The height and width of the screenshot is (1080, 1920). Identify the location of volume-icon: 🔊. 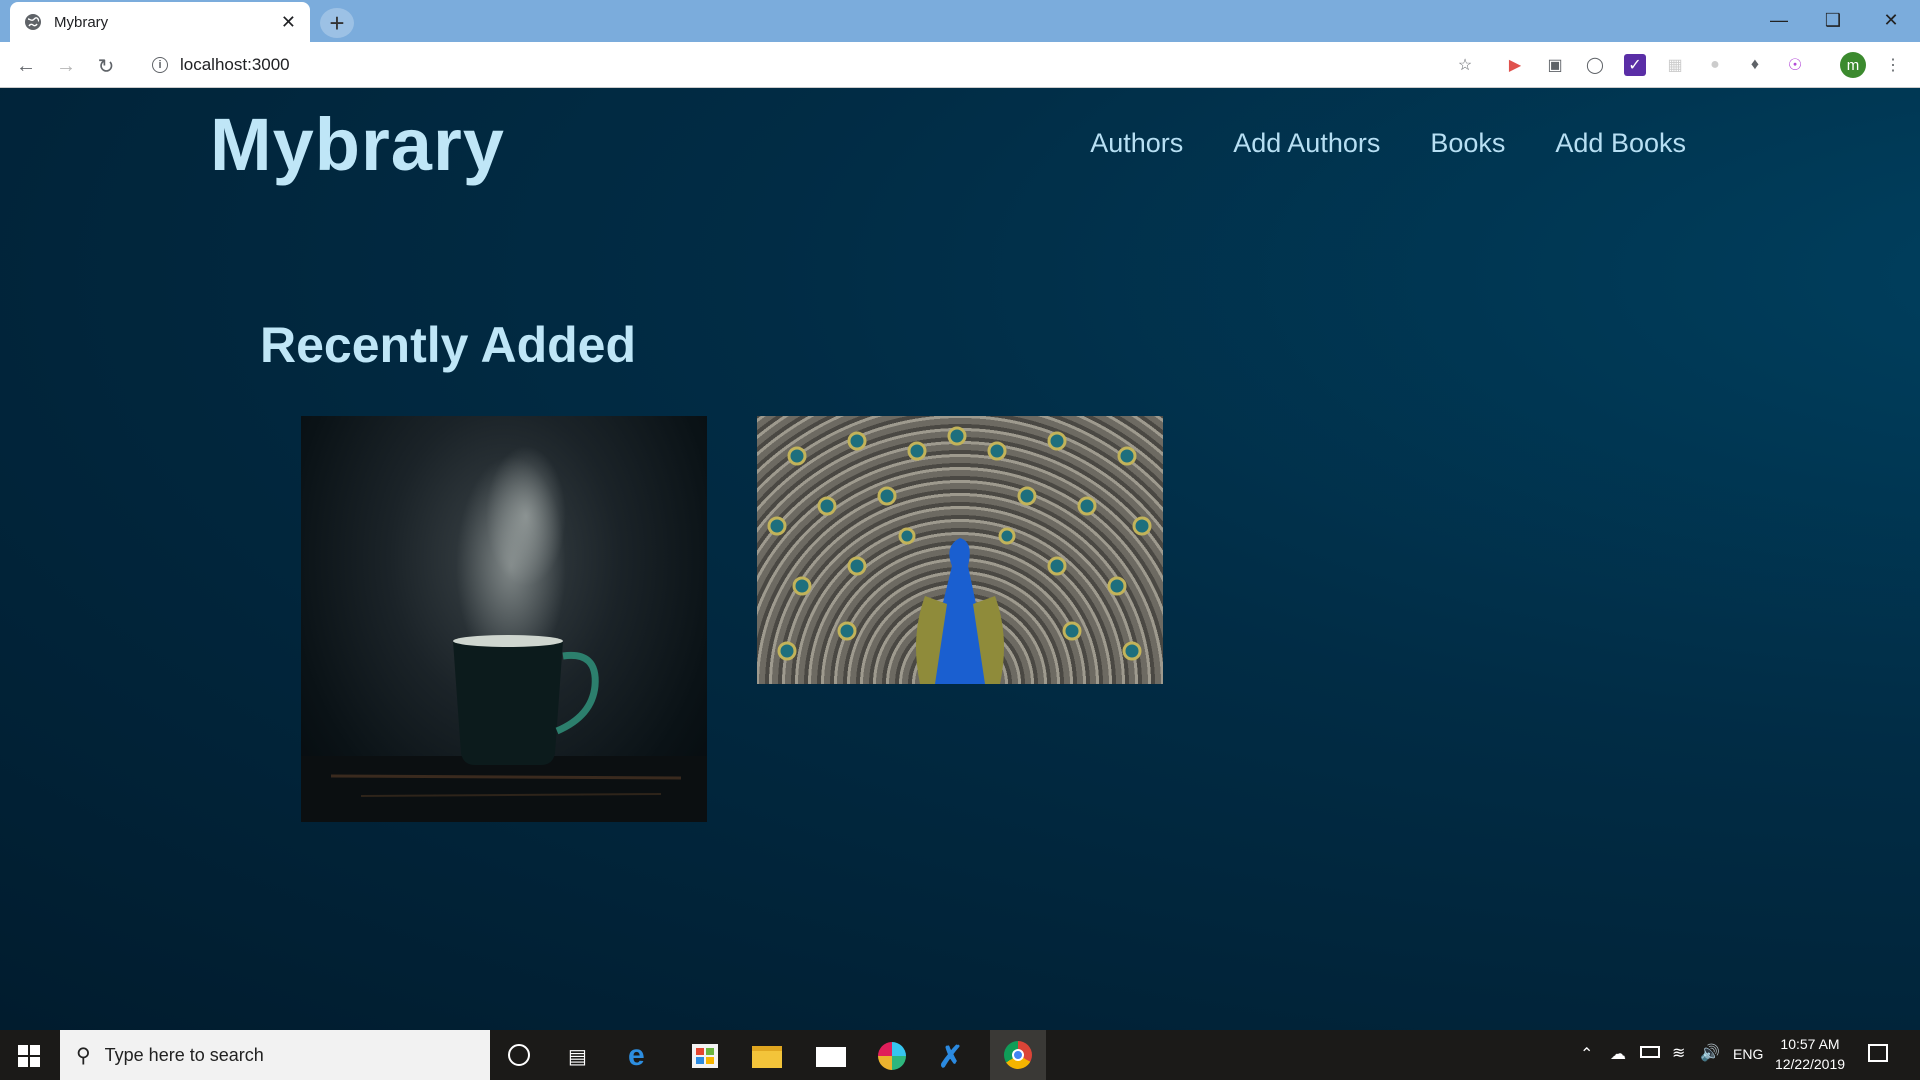
(1710, 1053).